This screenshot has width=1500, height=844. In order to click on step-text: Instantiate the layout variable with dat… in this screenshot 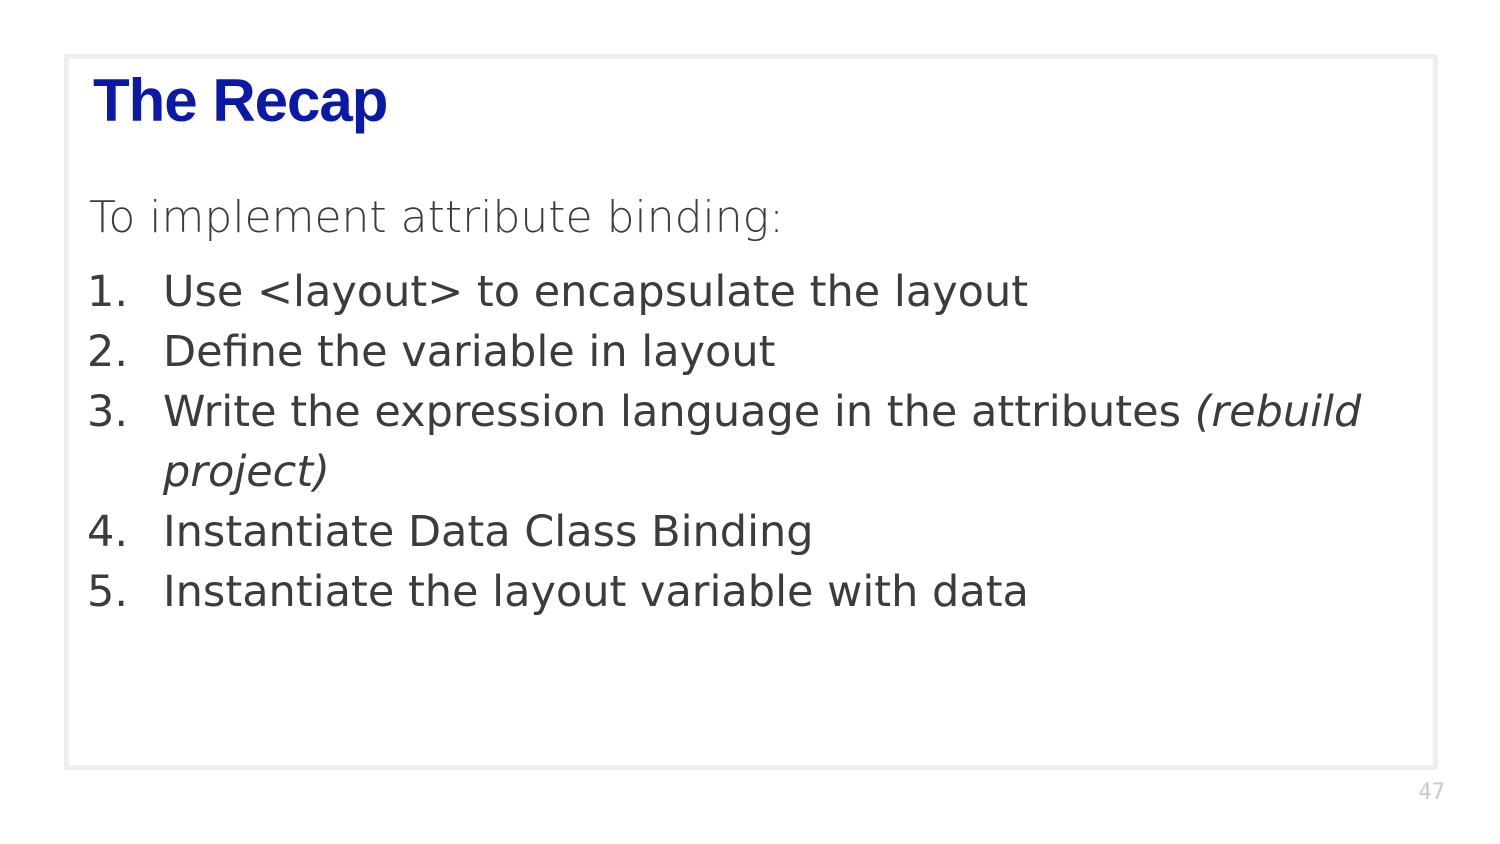, I will do `click(596, 592)`.